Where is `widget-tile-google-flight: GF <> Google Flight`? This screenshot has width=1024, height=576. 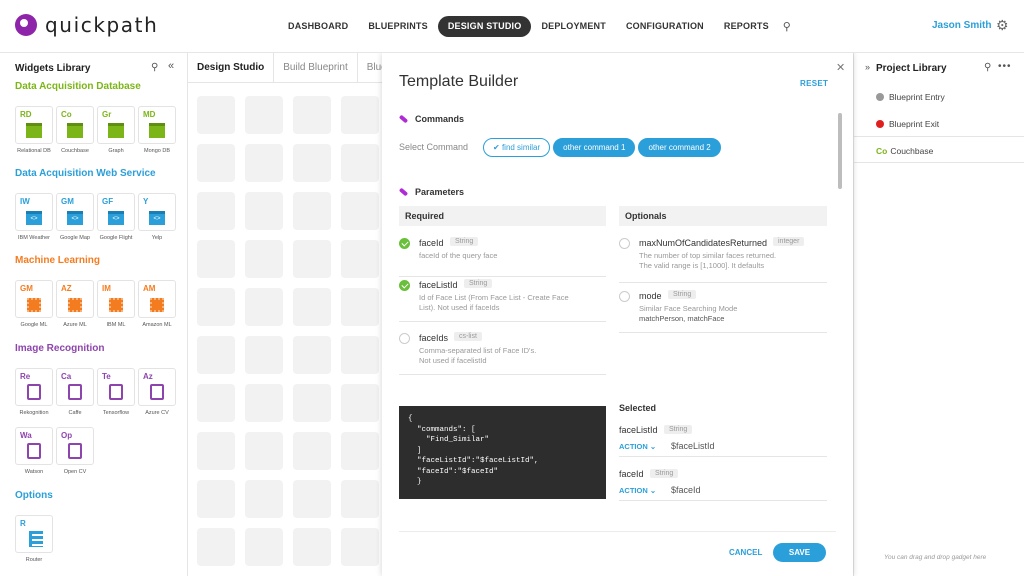
widget-tile-google-flight: GF <> Google Flight is located at coordinates (116, 217).